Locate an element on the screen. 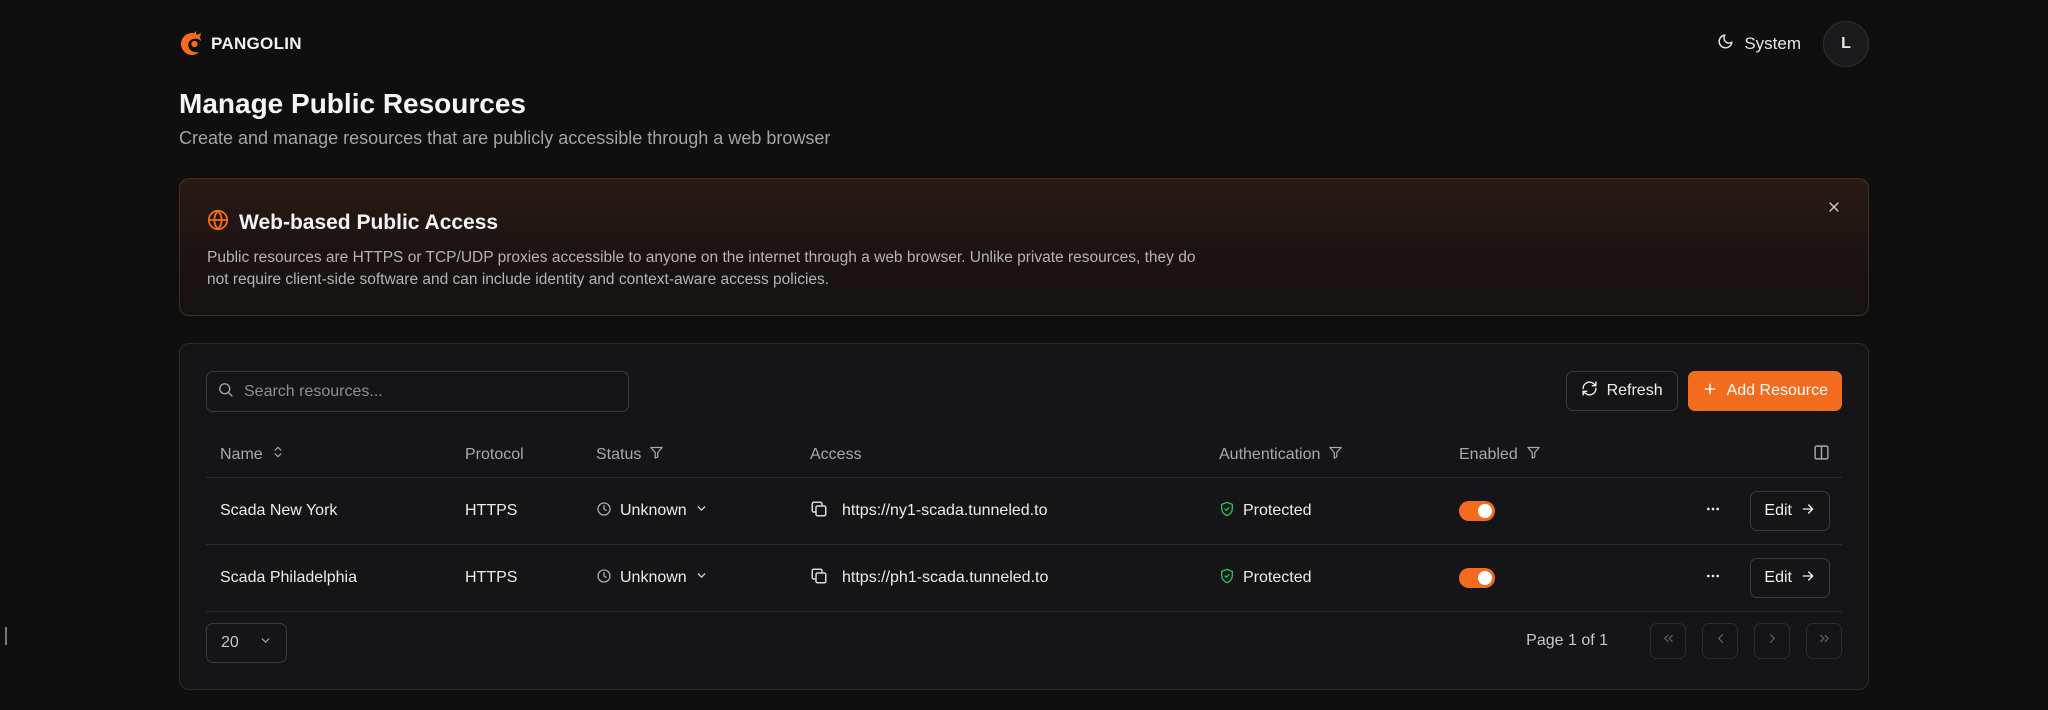 This screenshot has width=2048, height=710. globe-icon is located at coordinates (218, 222).